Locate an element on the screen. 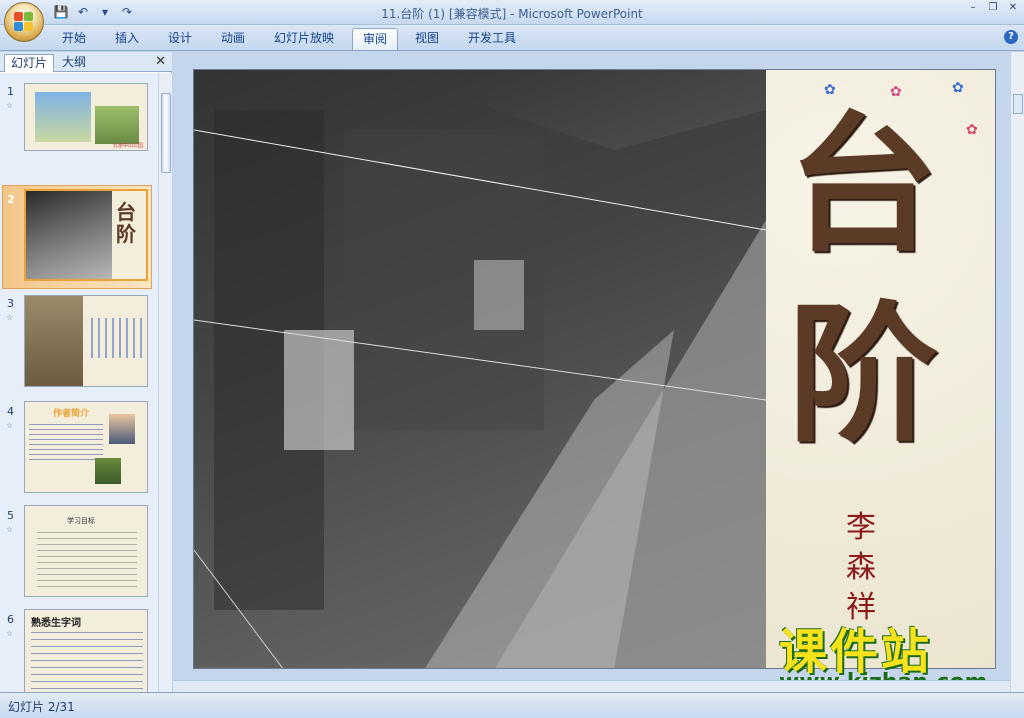  slide-number: 1 is located at coordinates (10, 91).